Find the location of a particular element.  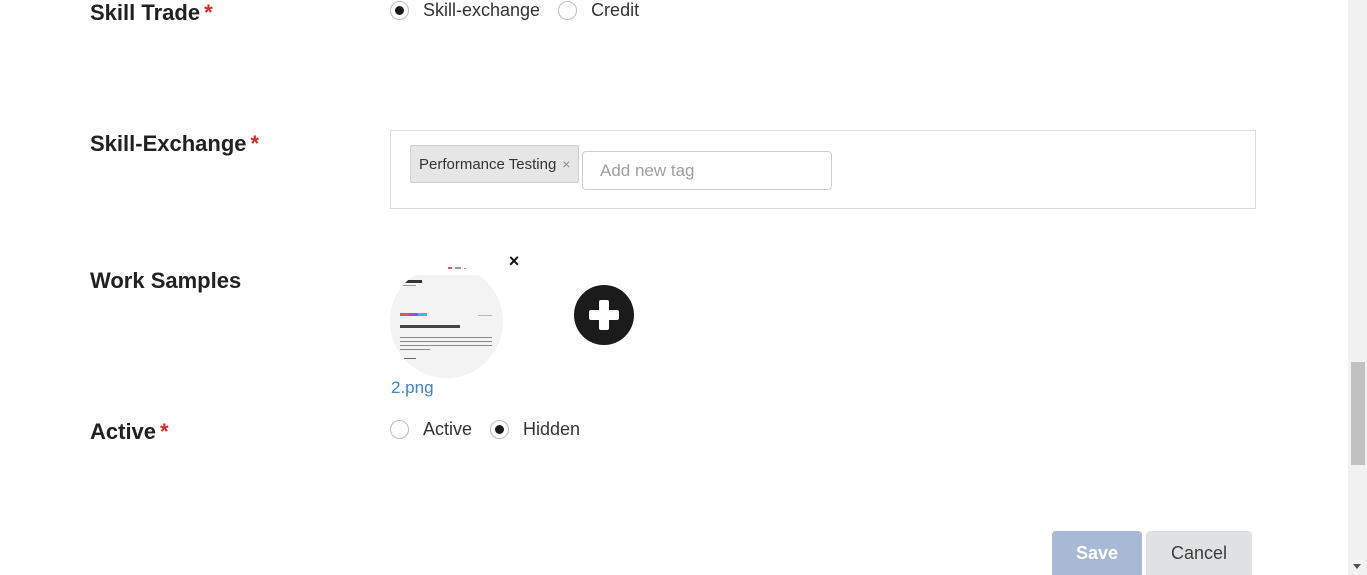

skill-trade-radio-group: Skill-exchange Credit is located at coordinates (523, 10).